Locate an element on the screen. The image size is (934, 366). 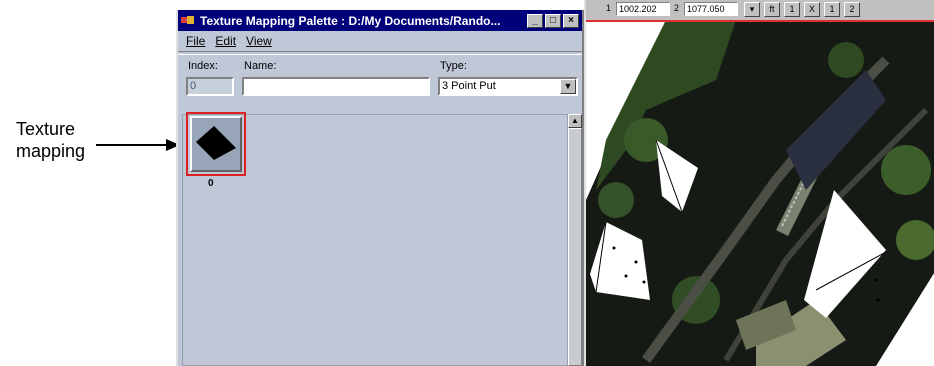
selection-highlight is located at coordinates (216, 144).